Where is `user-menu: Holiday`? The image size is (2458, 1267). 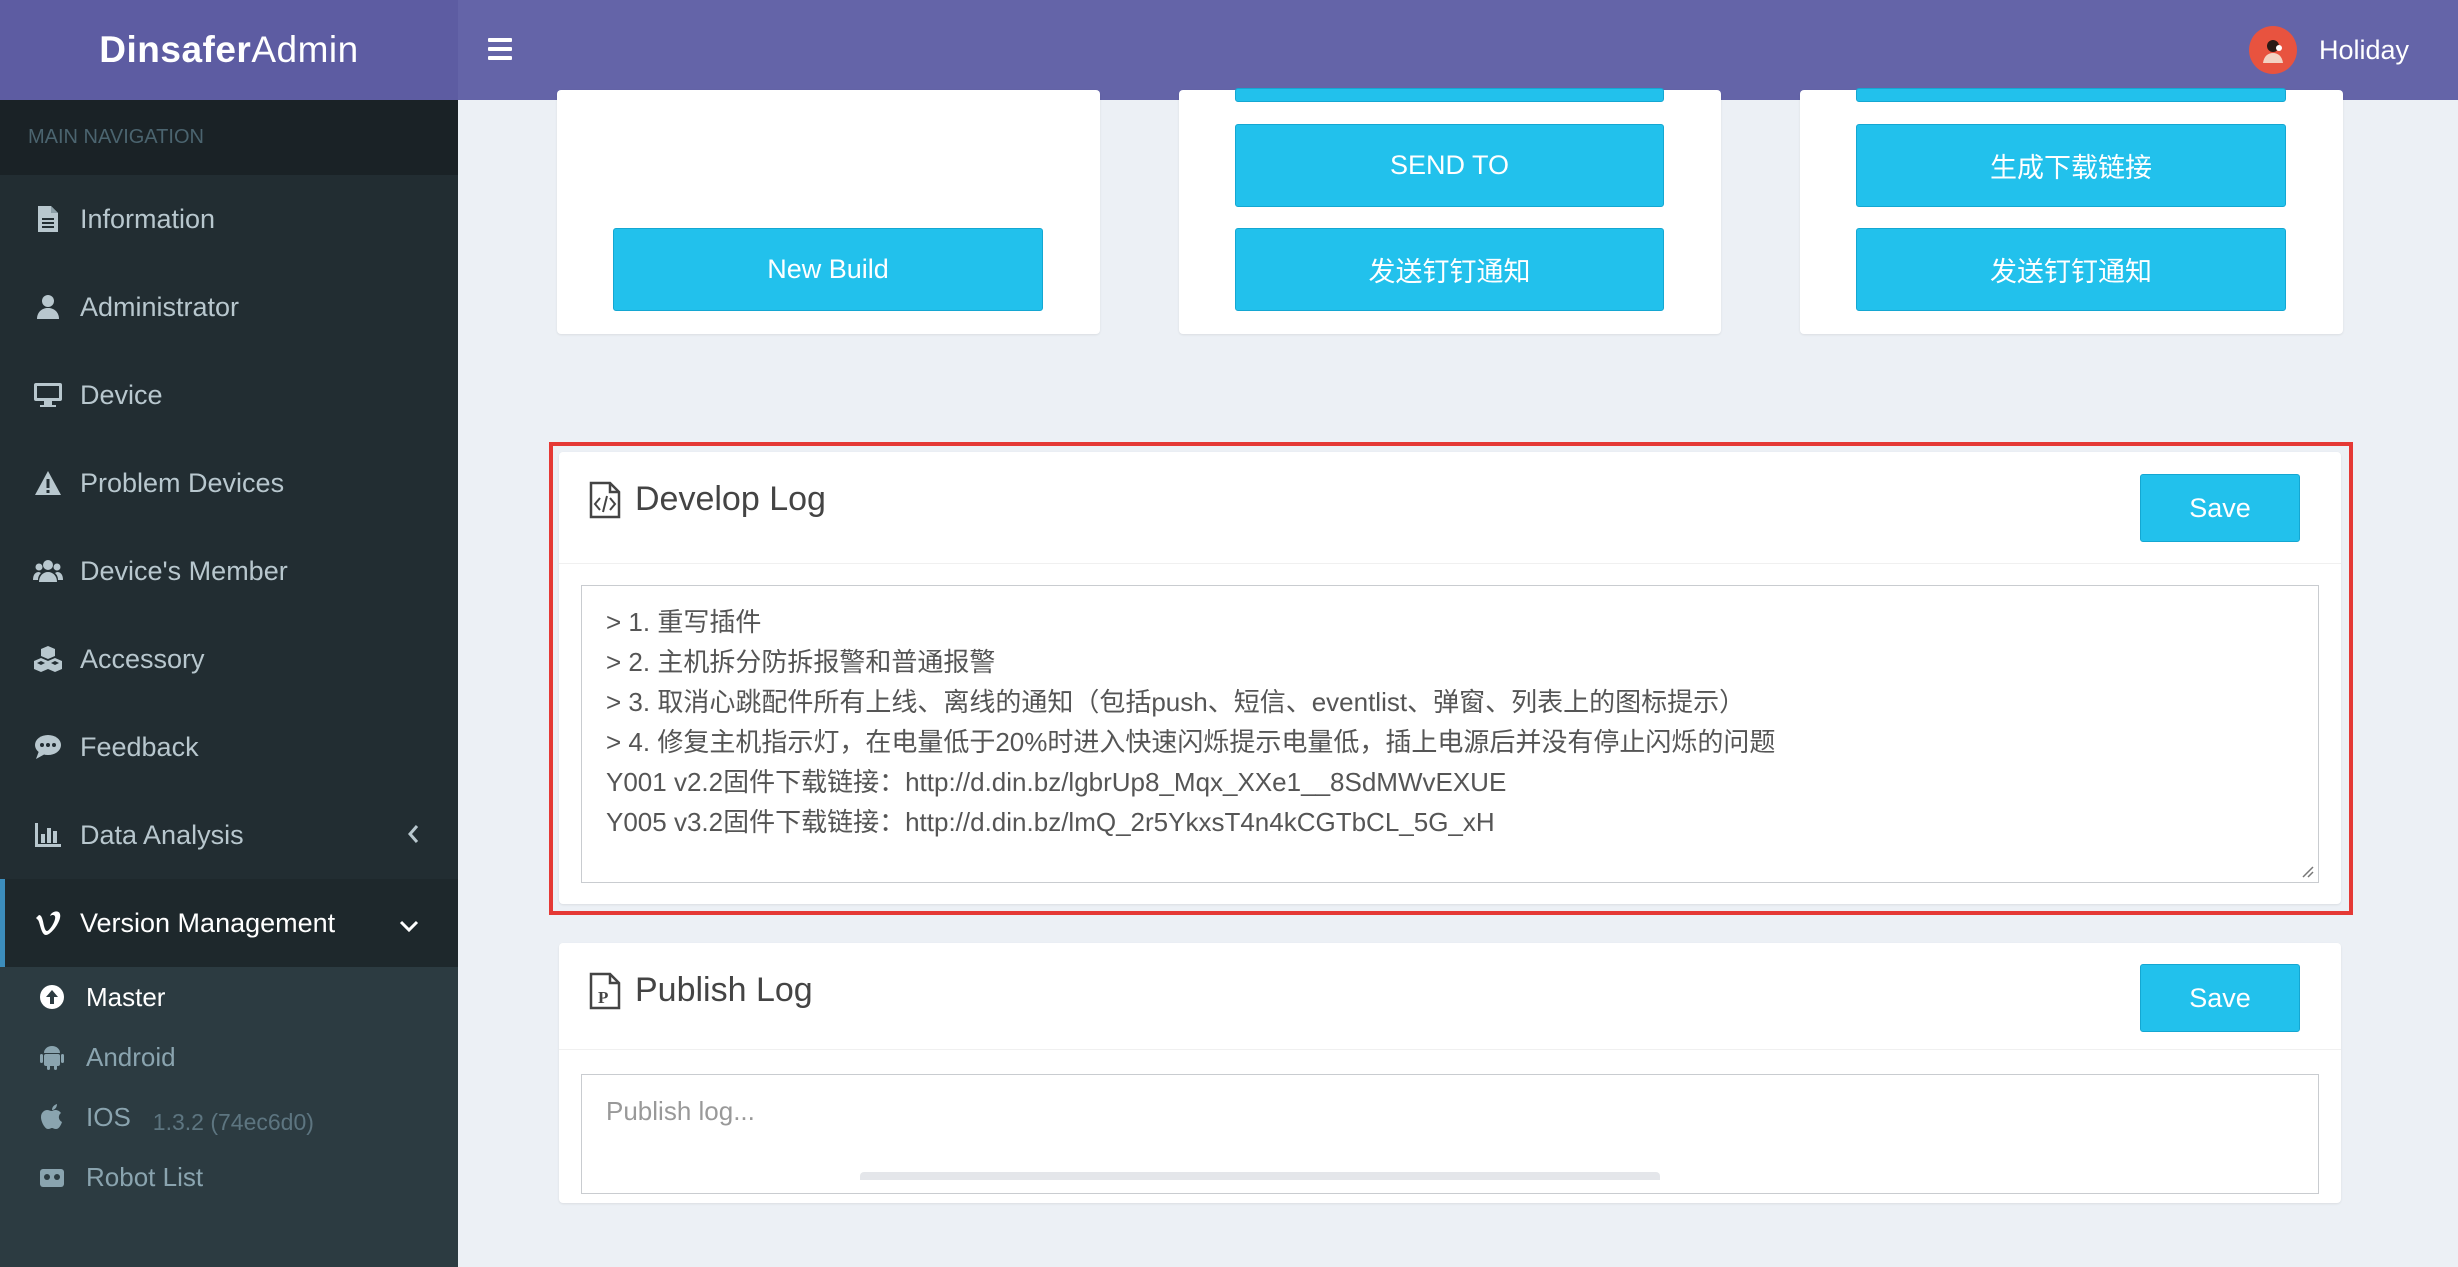
user-menu: Holiday is located at coordinates (2328, 50).